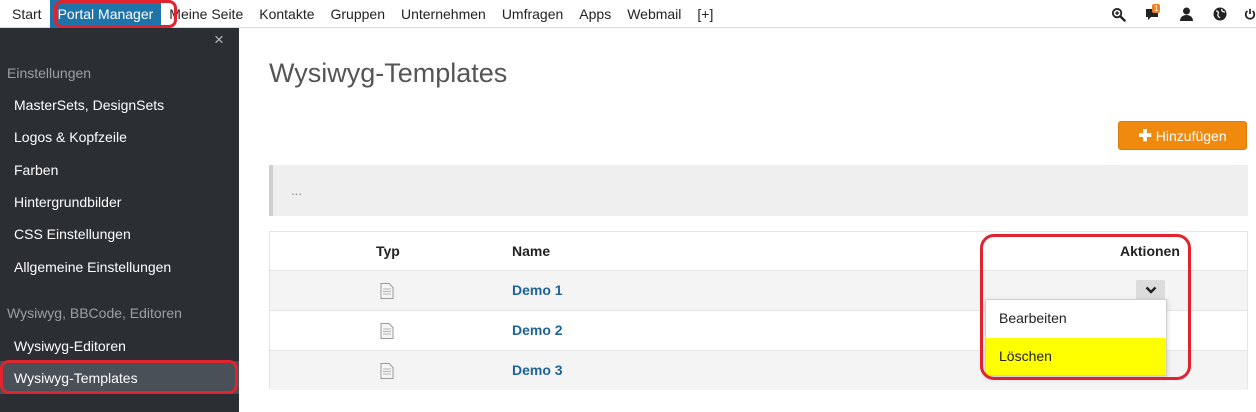  I want to click on chat-badge: 1, so click(1156, 8).